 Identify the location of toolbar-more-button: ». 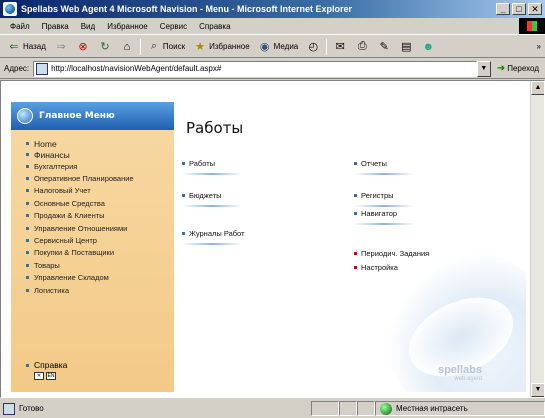
(539, 47).